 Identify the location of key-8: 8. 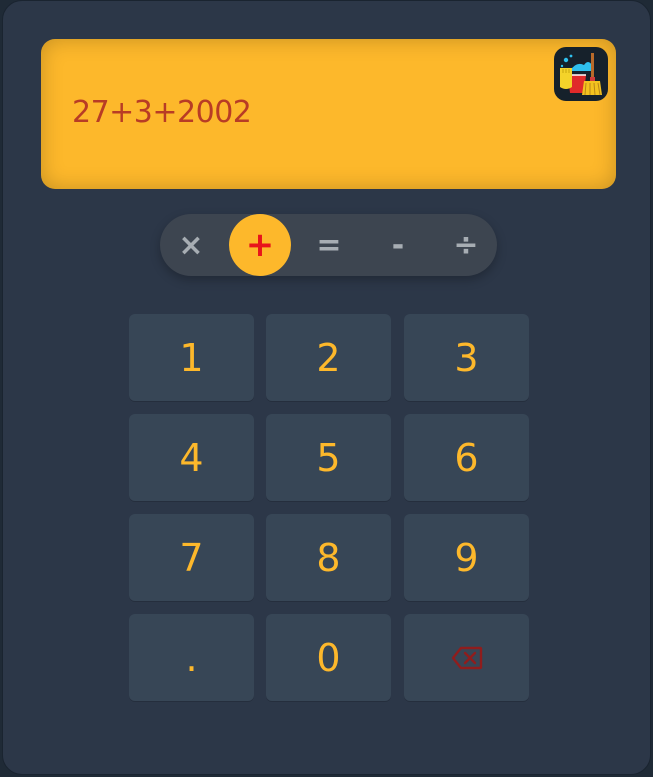
(328, 557).